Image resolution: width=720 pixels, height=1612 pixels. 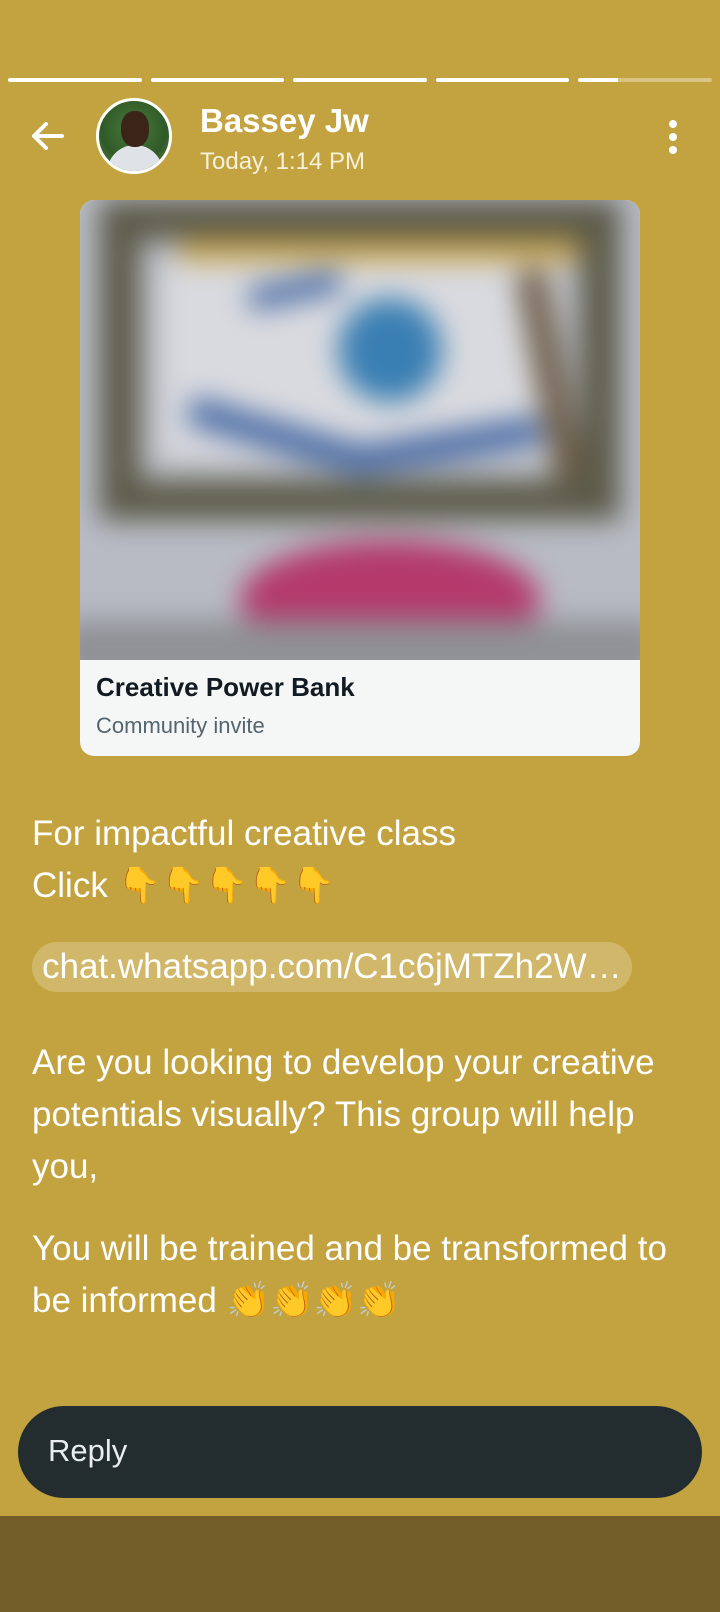 I want to click on caption-line-1: For impactful creative class, so click(x=244, y=833).